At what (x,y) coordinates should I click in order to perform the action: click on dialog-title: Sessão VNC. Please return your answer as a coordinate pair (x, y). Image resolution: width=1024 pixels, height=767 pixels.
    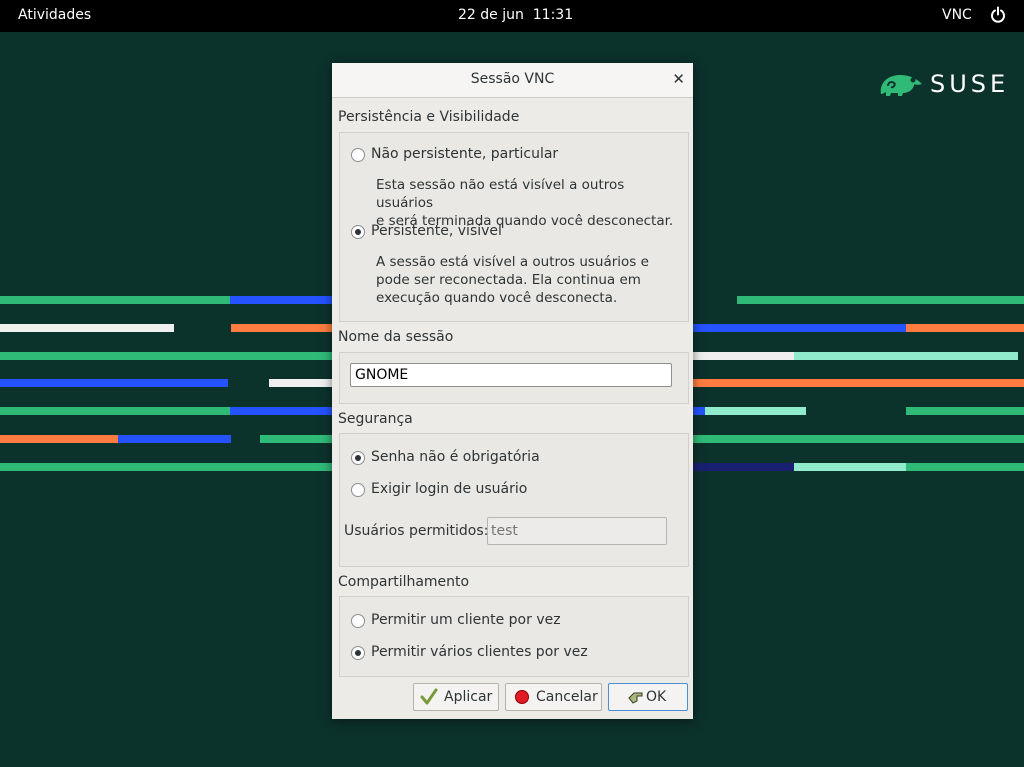
    Looking at the image, I should click on (512, 79).